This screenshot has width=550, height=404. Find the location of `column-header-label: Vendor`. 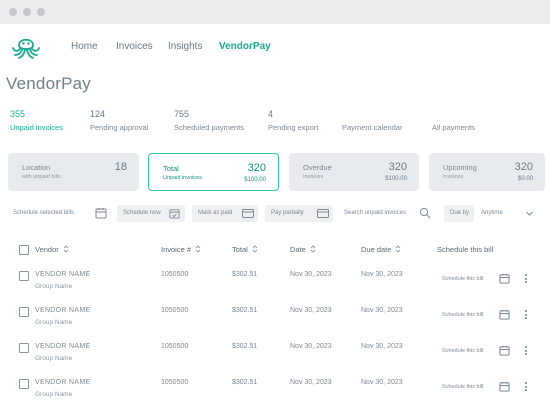

column-header-label: Vendor is located at coordinates (47, 249).